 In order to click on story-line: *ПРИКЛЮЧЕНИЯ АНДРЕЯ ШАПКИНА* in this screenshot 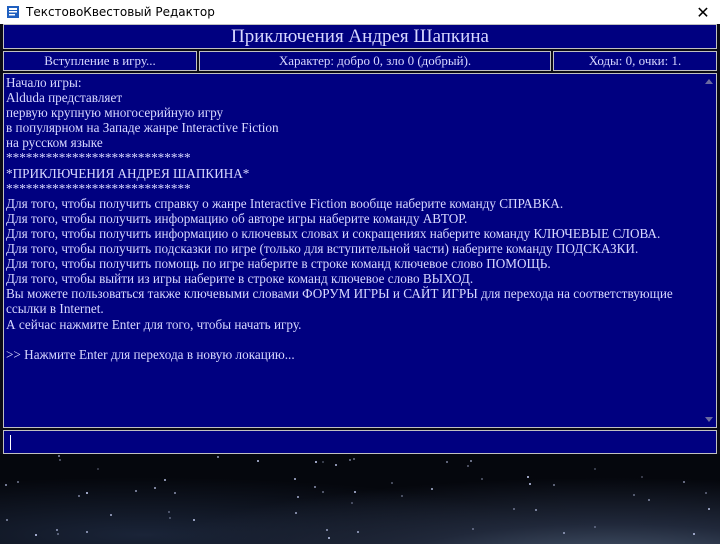, I will do `click(128, 173)`.